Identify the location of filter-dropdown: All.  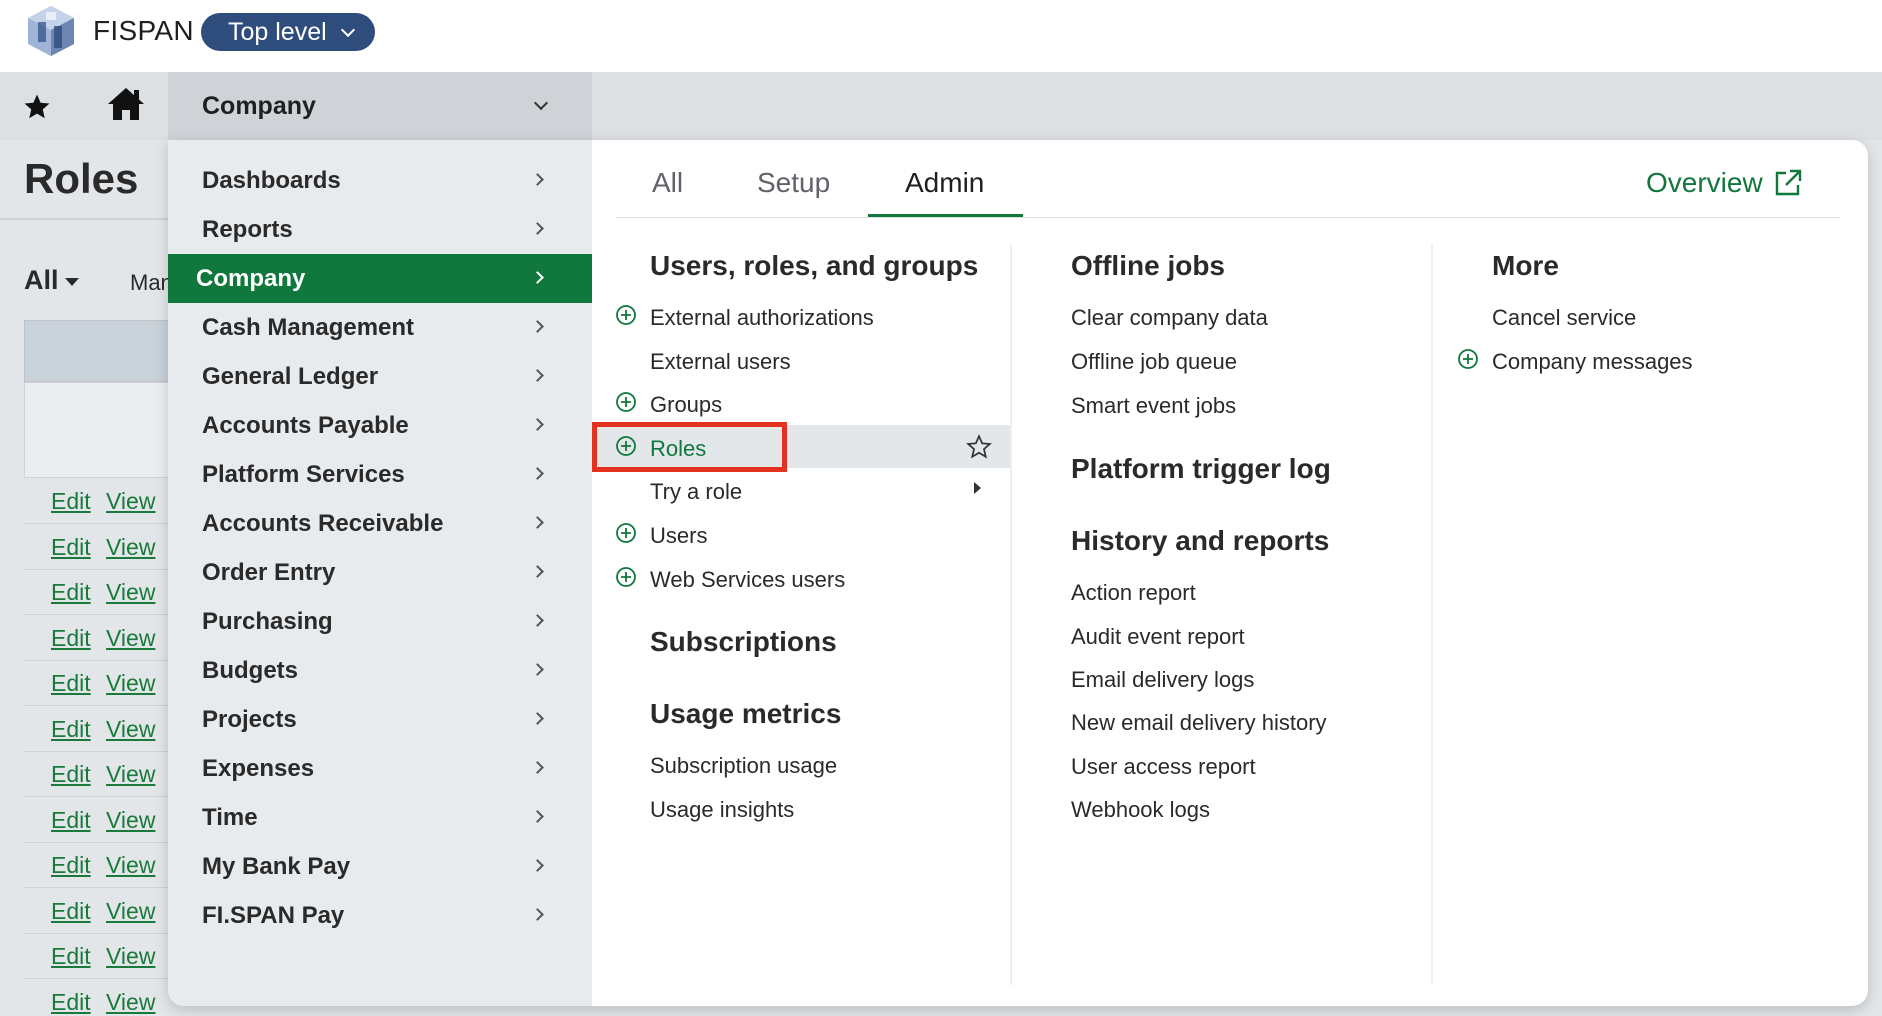
(51, 280).